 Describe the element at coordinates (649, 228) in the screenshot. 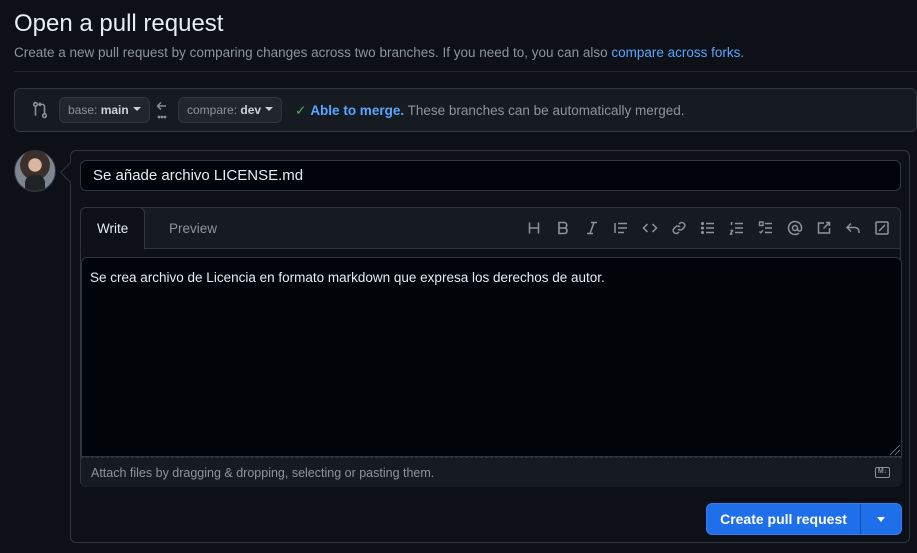

I see `code-icon` at that location.